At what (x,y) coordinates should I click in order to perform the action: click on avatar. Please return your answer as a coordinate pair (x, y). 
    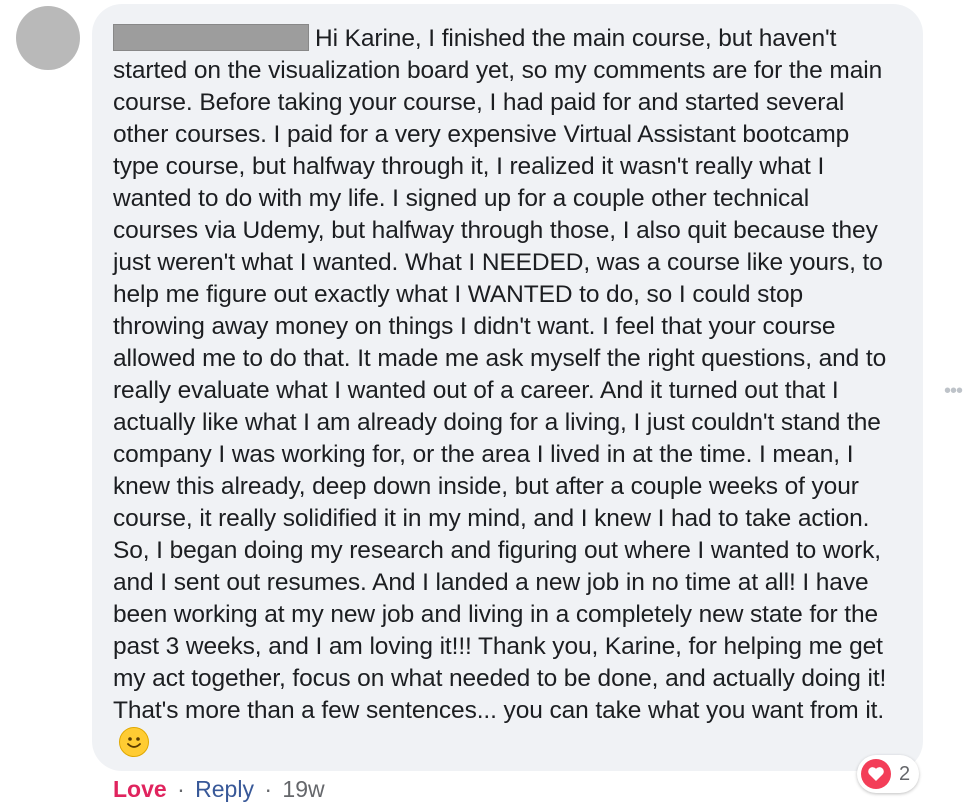
    Looking at the image, I should click on (48, 38).